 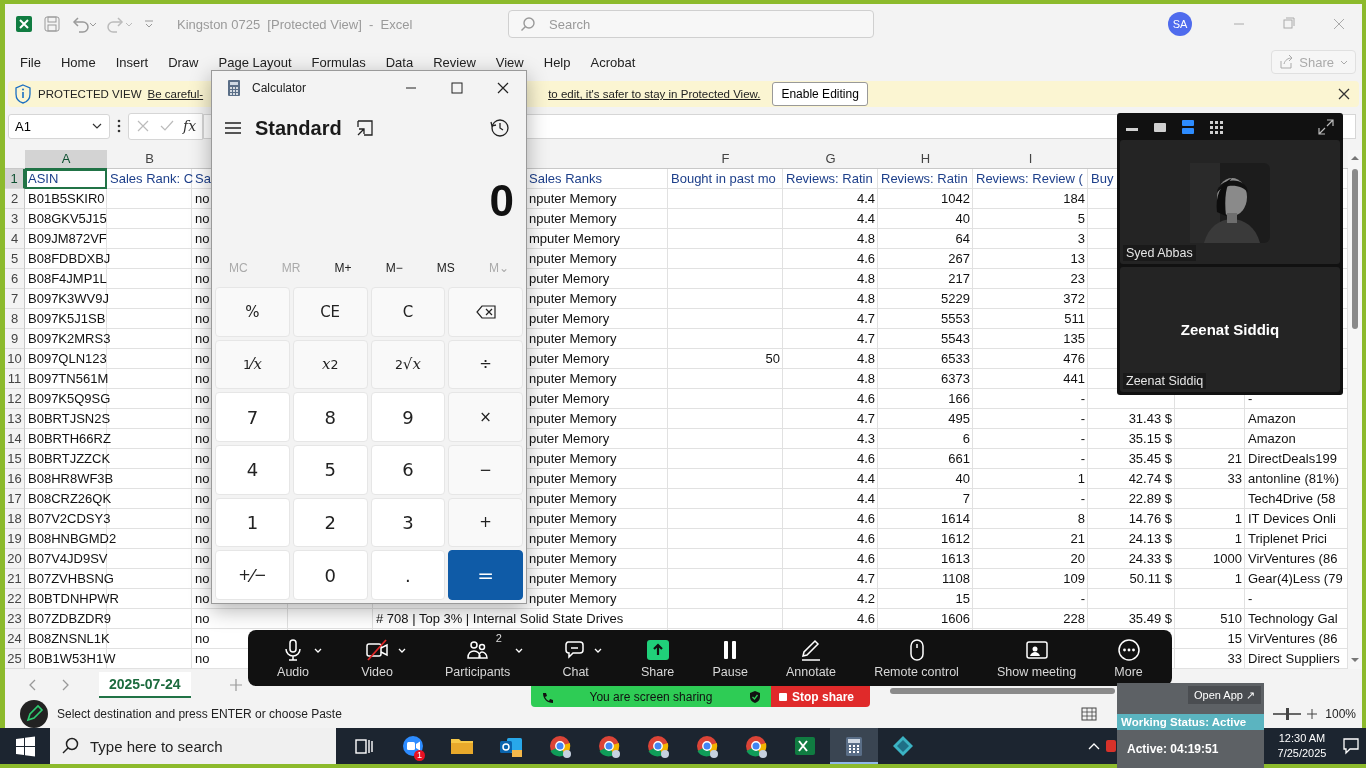 I want to click on backspace-button, so click(x=485, y=312).